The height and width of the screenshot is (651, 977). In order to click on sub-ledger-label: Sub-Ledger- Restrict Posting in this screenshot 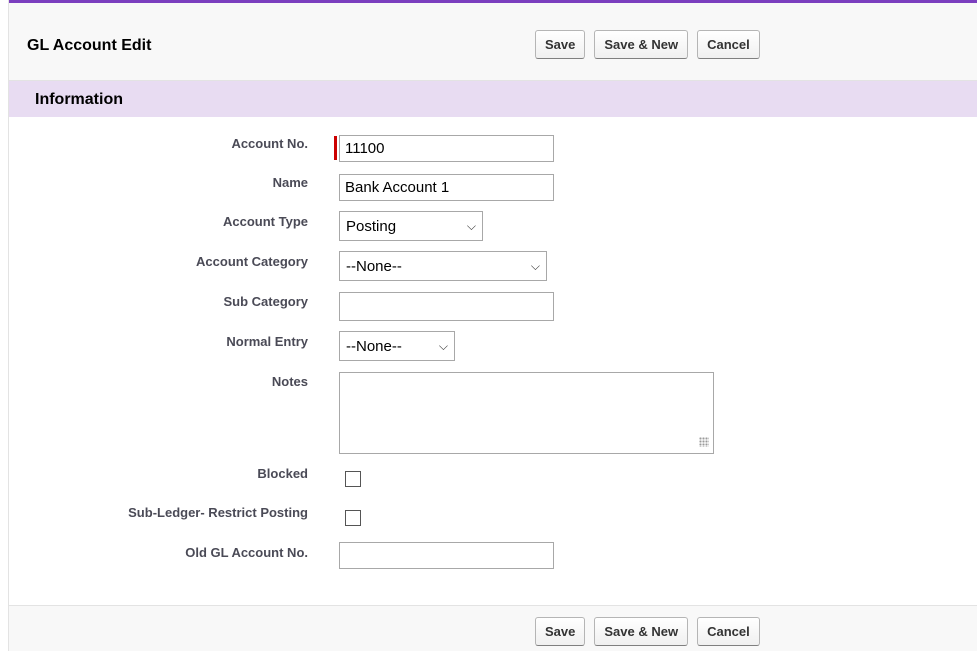, I will do `click(218, 512)`.